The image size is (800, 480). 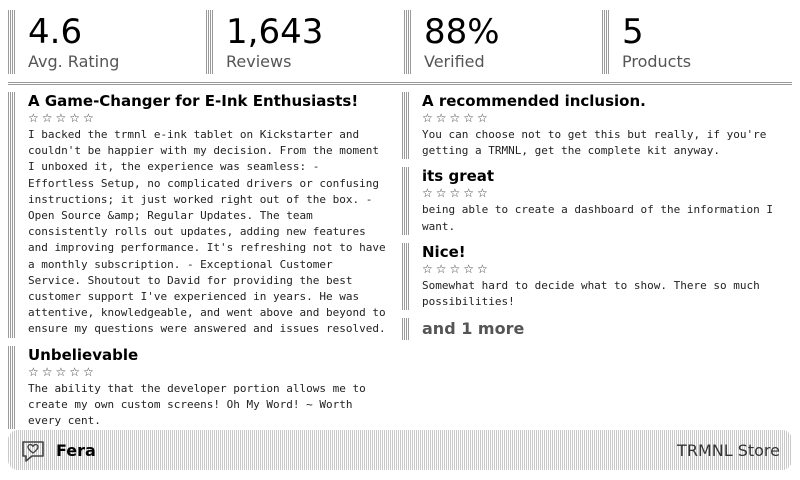 I want to click on footer-background, so click(x=400, y=450).